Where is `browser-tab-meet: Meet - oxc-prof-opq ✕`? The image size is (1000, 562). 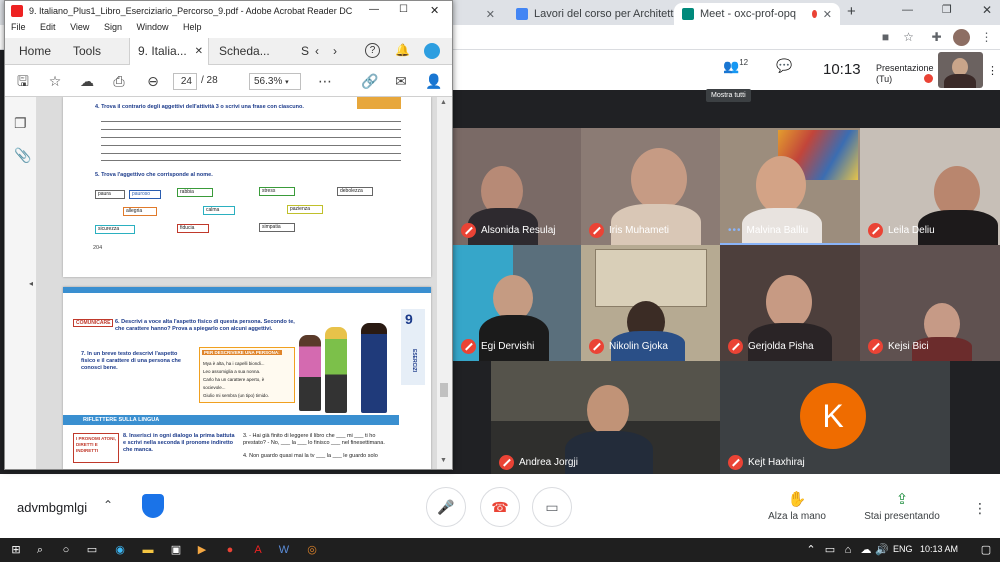
browser-tab-meet: Meet - oxc-prof-opq ✕ is located at coordinates (757, 14).